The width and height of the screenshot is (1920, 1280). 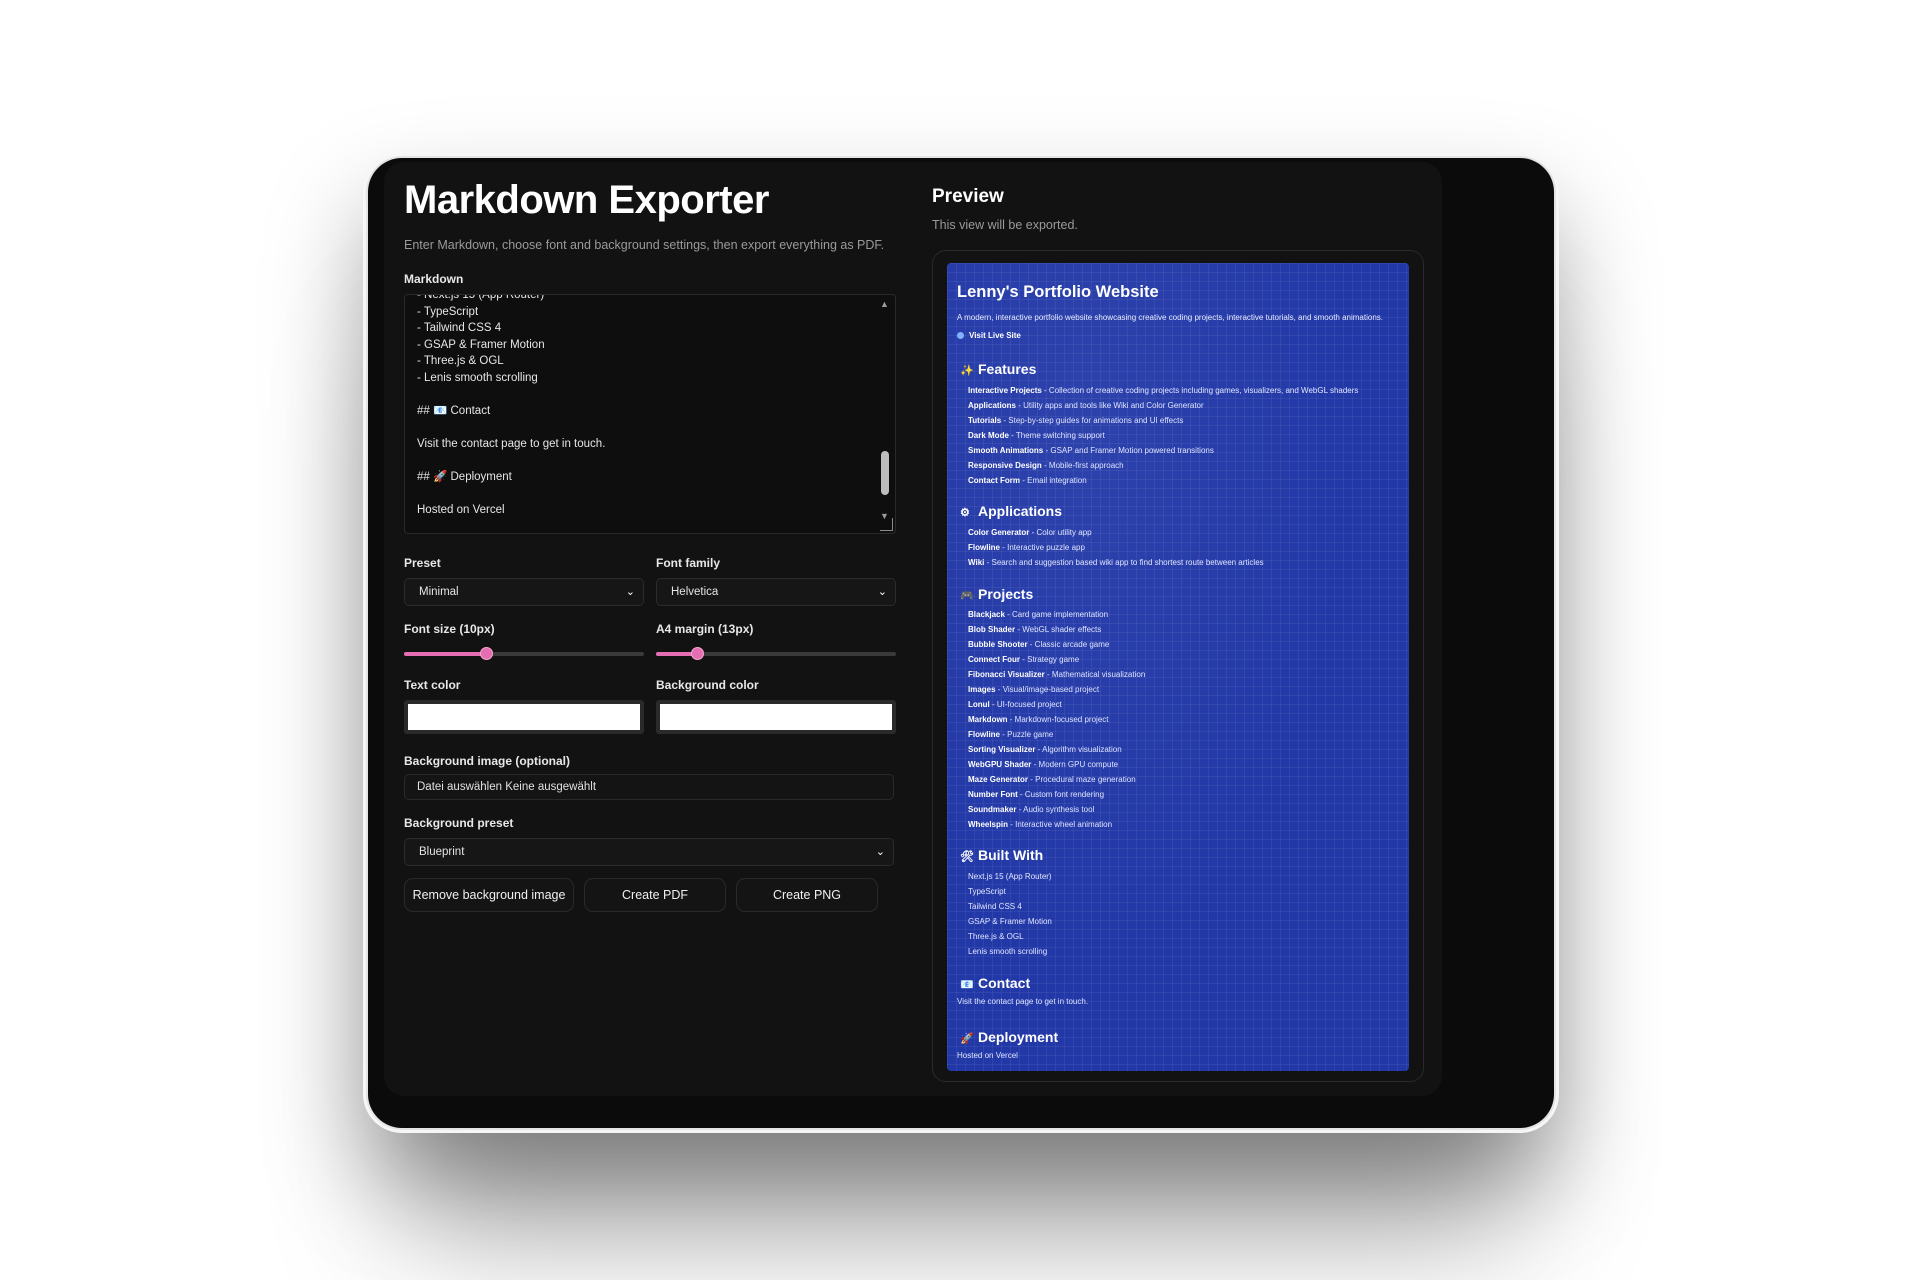 What do you see at coordinates (967, 857) in the screenshot?
I see `tools-icon: 🛠` at bounding box center [967, 857].